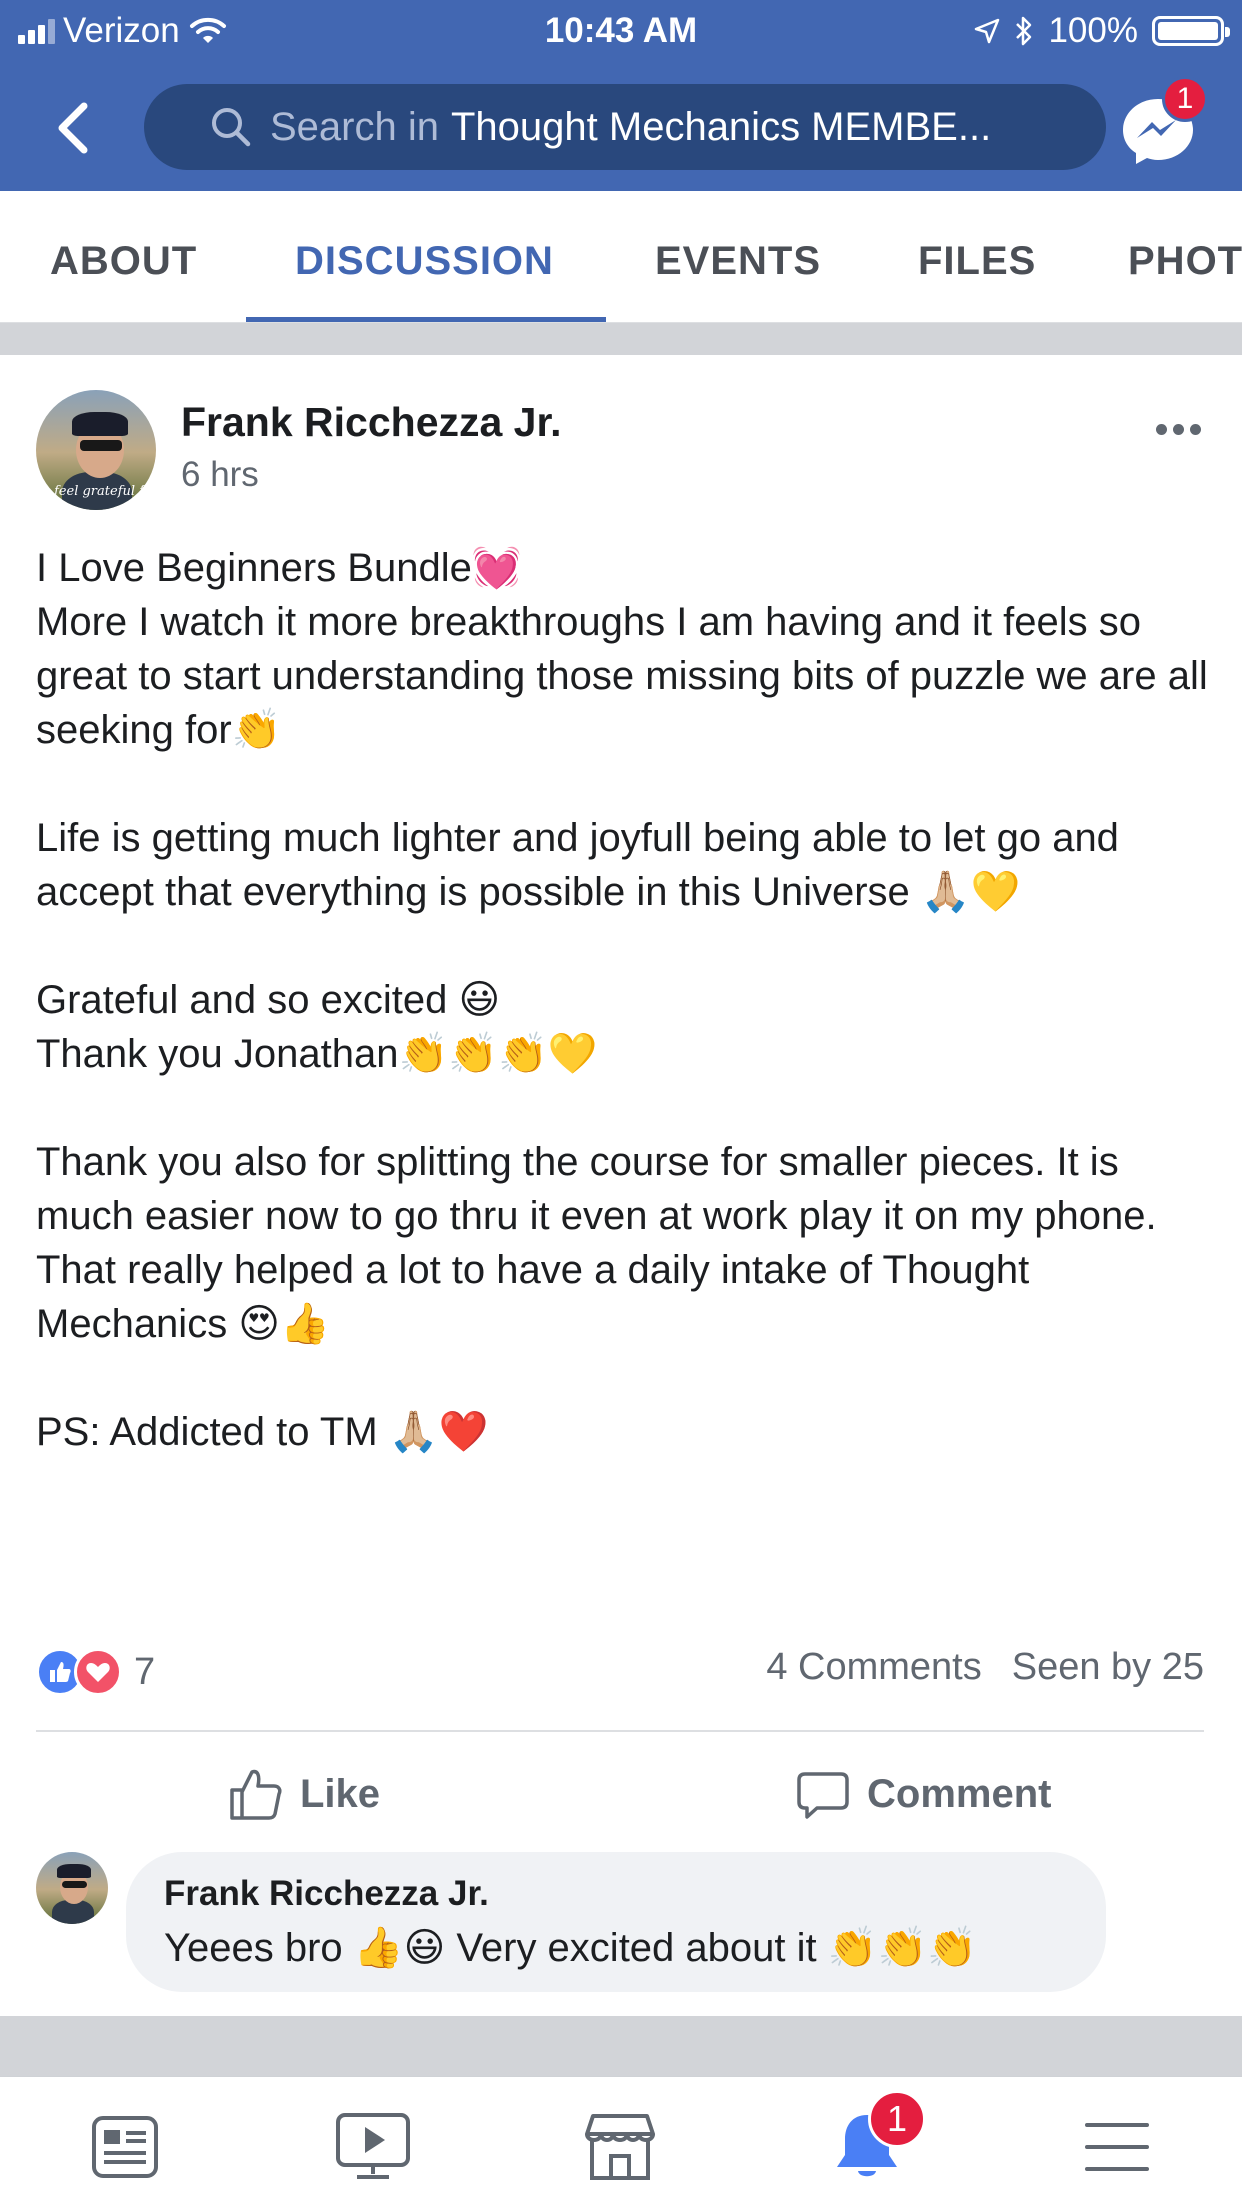 The image size is (1242, 2208). I want to click on tab-about: ABOUT, so click(123, 261).